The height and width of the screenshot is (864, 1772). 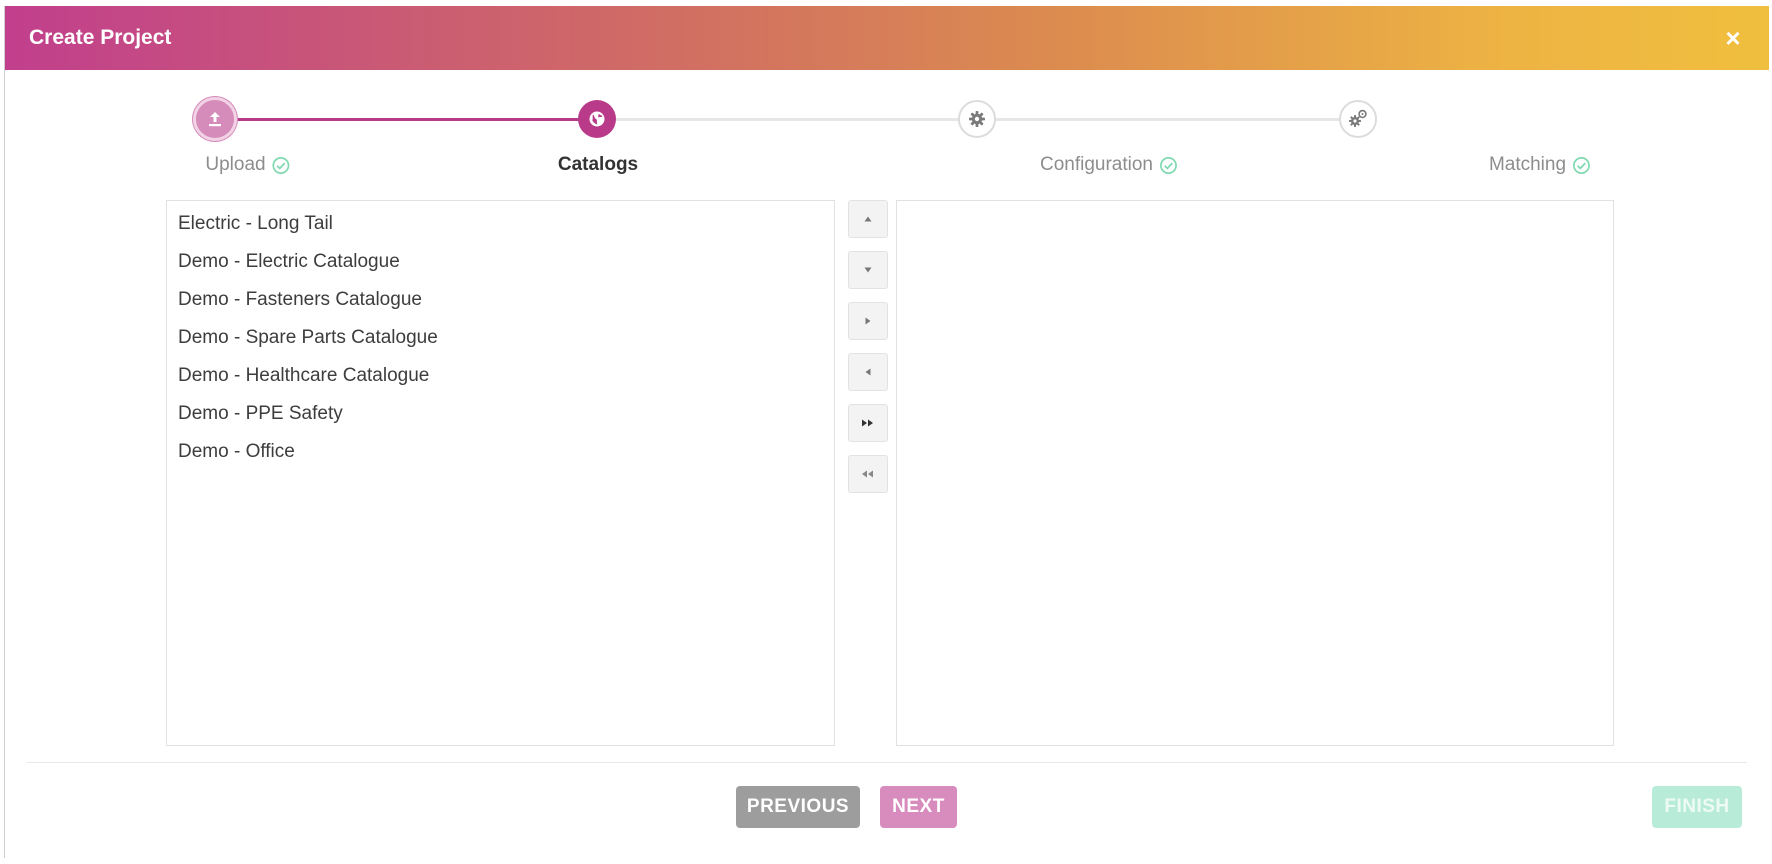 What do you see at coordinates (500, 414) in the screenshot?
I see `list-item: Demo - PPE Safety` at bounding box center [500, 414].